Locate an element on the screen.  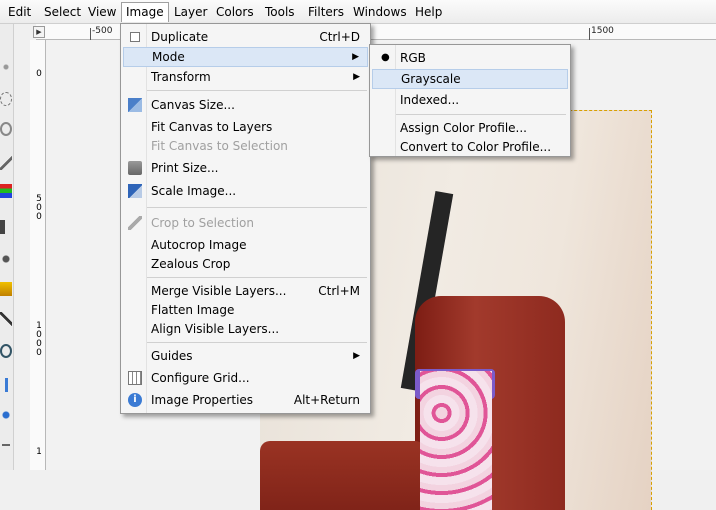
menu-item-shortcut: Ctrl+M is located at coordinates (339, 291).